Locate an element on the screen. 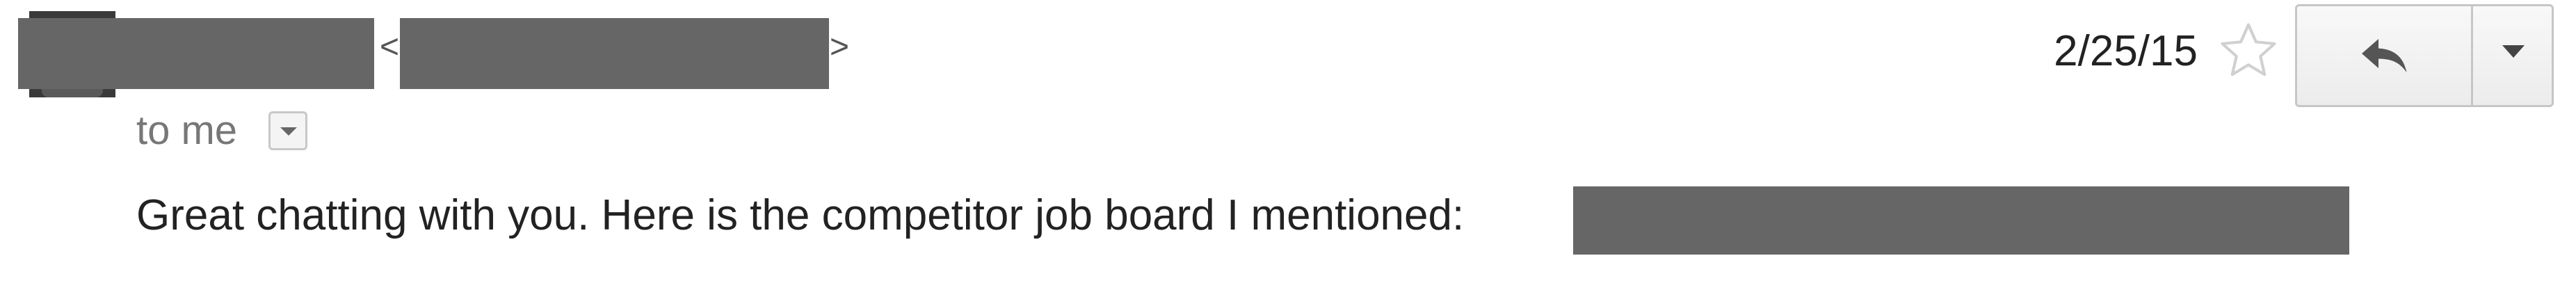 Image resolution: width=2576 pixels, height=281 pixels. sender-name-redacted is located at coordinates (196, 53).